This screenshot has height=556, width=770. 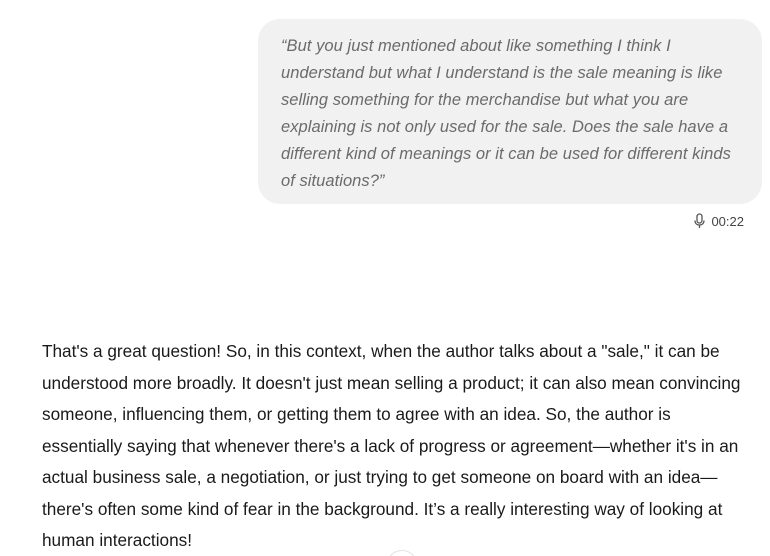 I want to click on voice-message-meta: 00:22, so click(x=718, y=221).